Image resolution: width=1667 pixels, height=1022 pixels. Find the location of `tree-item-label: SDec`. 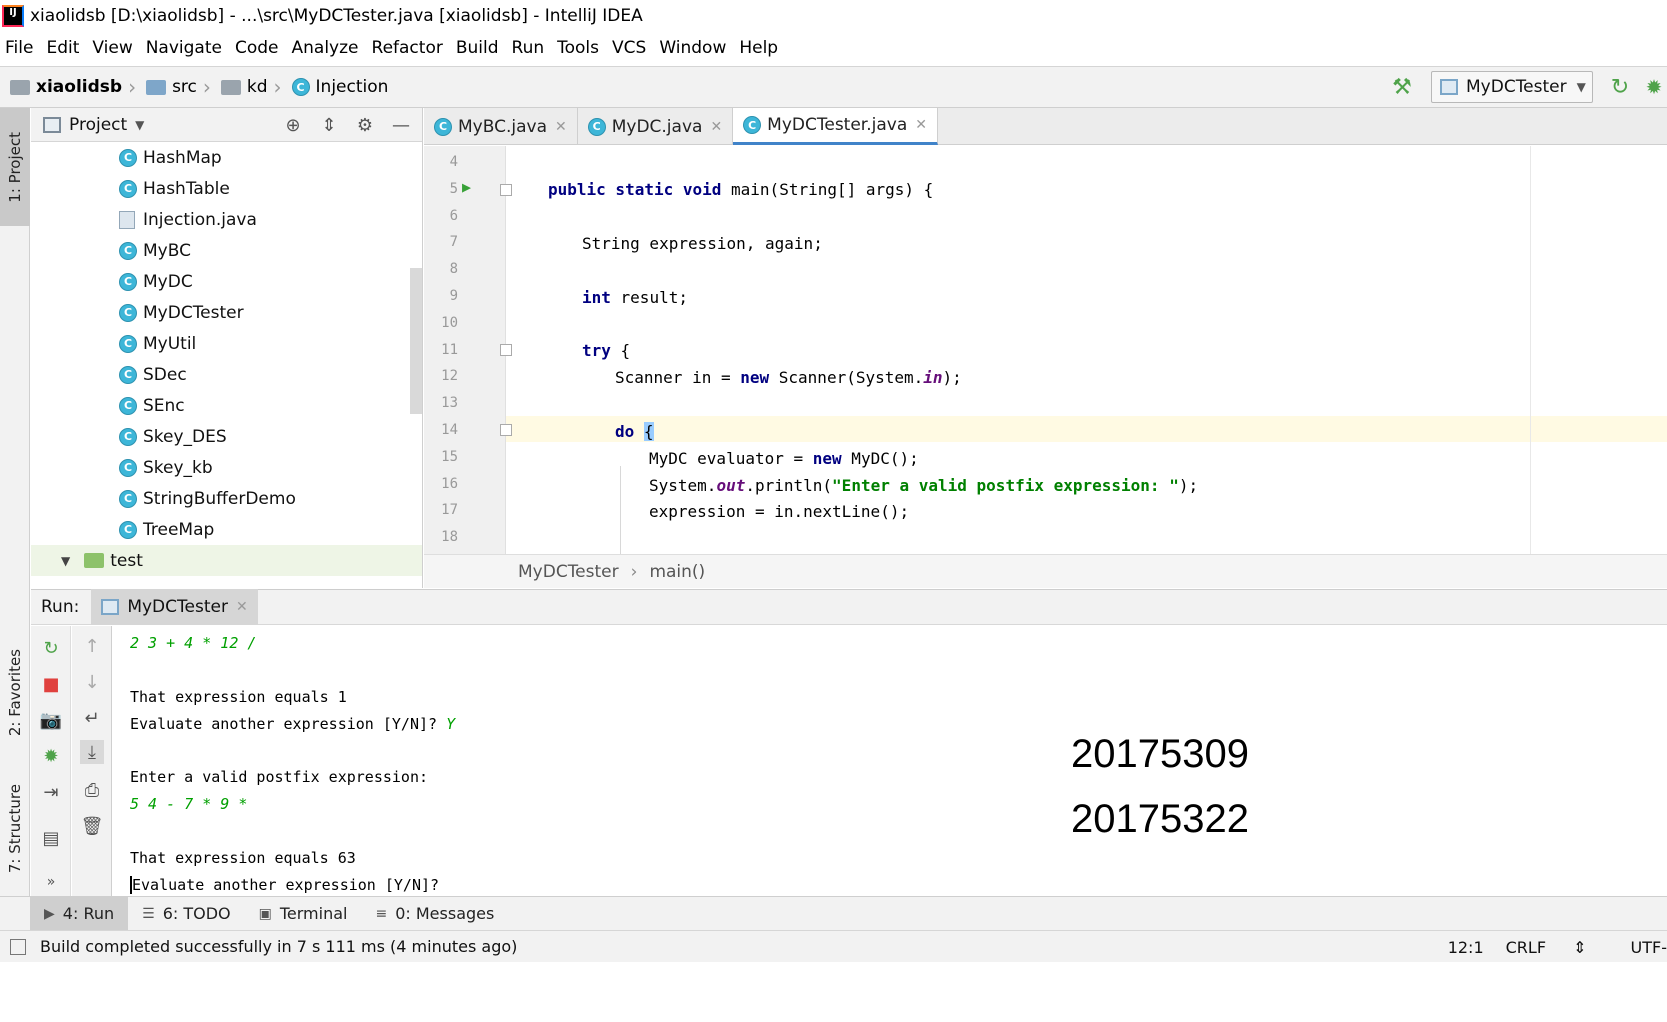

tree-item-label: SDec is located at coordinates (165, 374).